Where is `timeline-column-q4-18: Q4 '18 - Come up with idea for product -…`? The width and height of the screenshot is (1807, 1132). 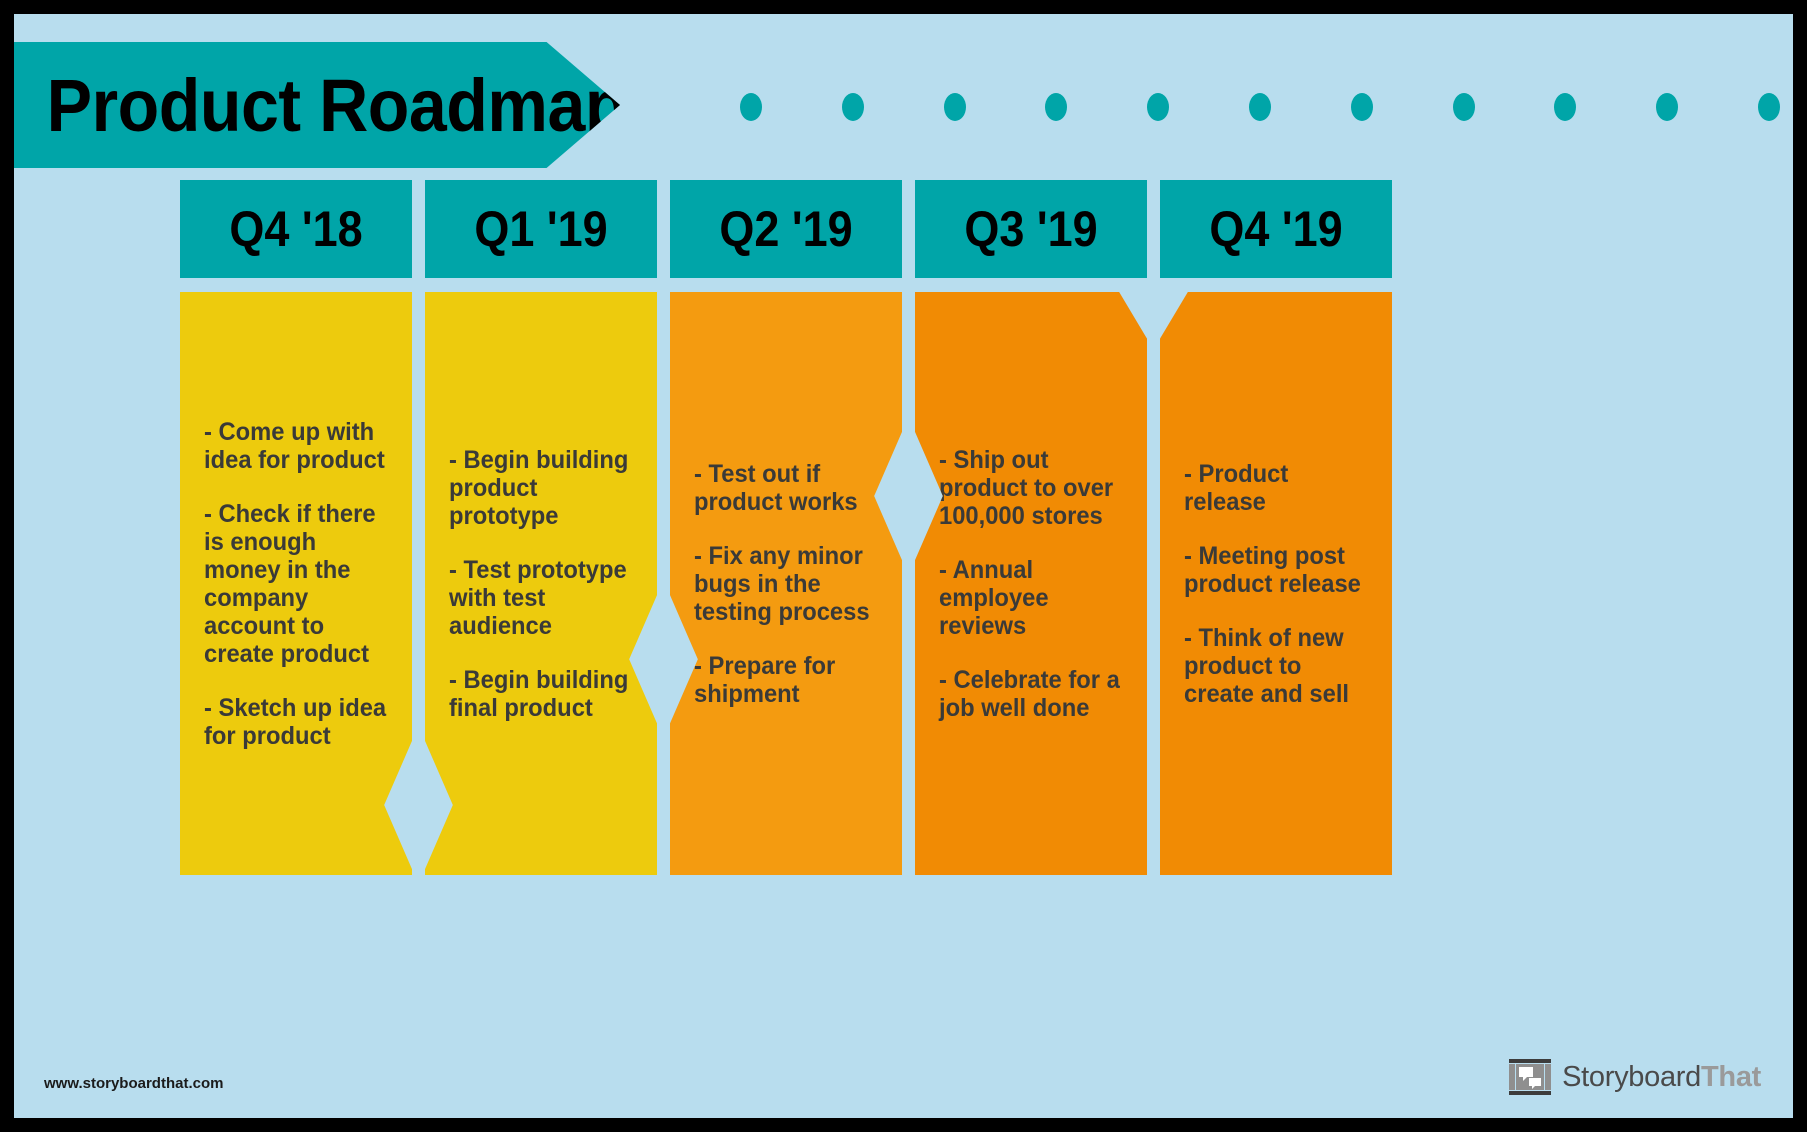 timeline-column-q4-18: Q4 '18 - Come up with idea for product -… is located at coordinates (296, 530).